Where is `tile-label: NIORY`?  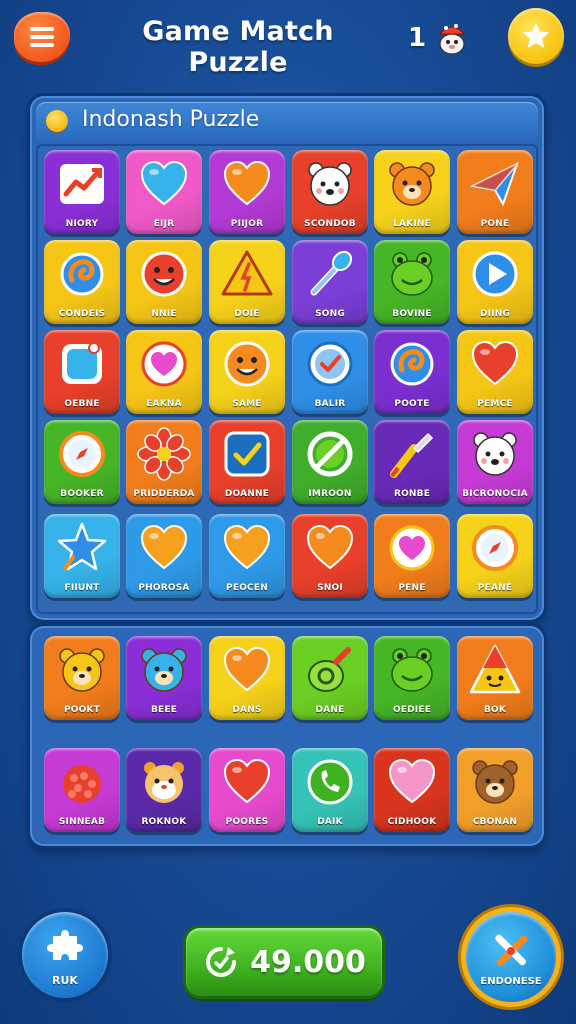
tile-label: NIORY is located at coordinates (82, 224).